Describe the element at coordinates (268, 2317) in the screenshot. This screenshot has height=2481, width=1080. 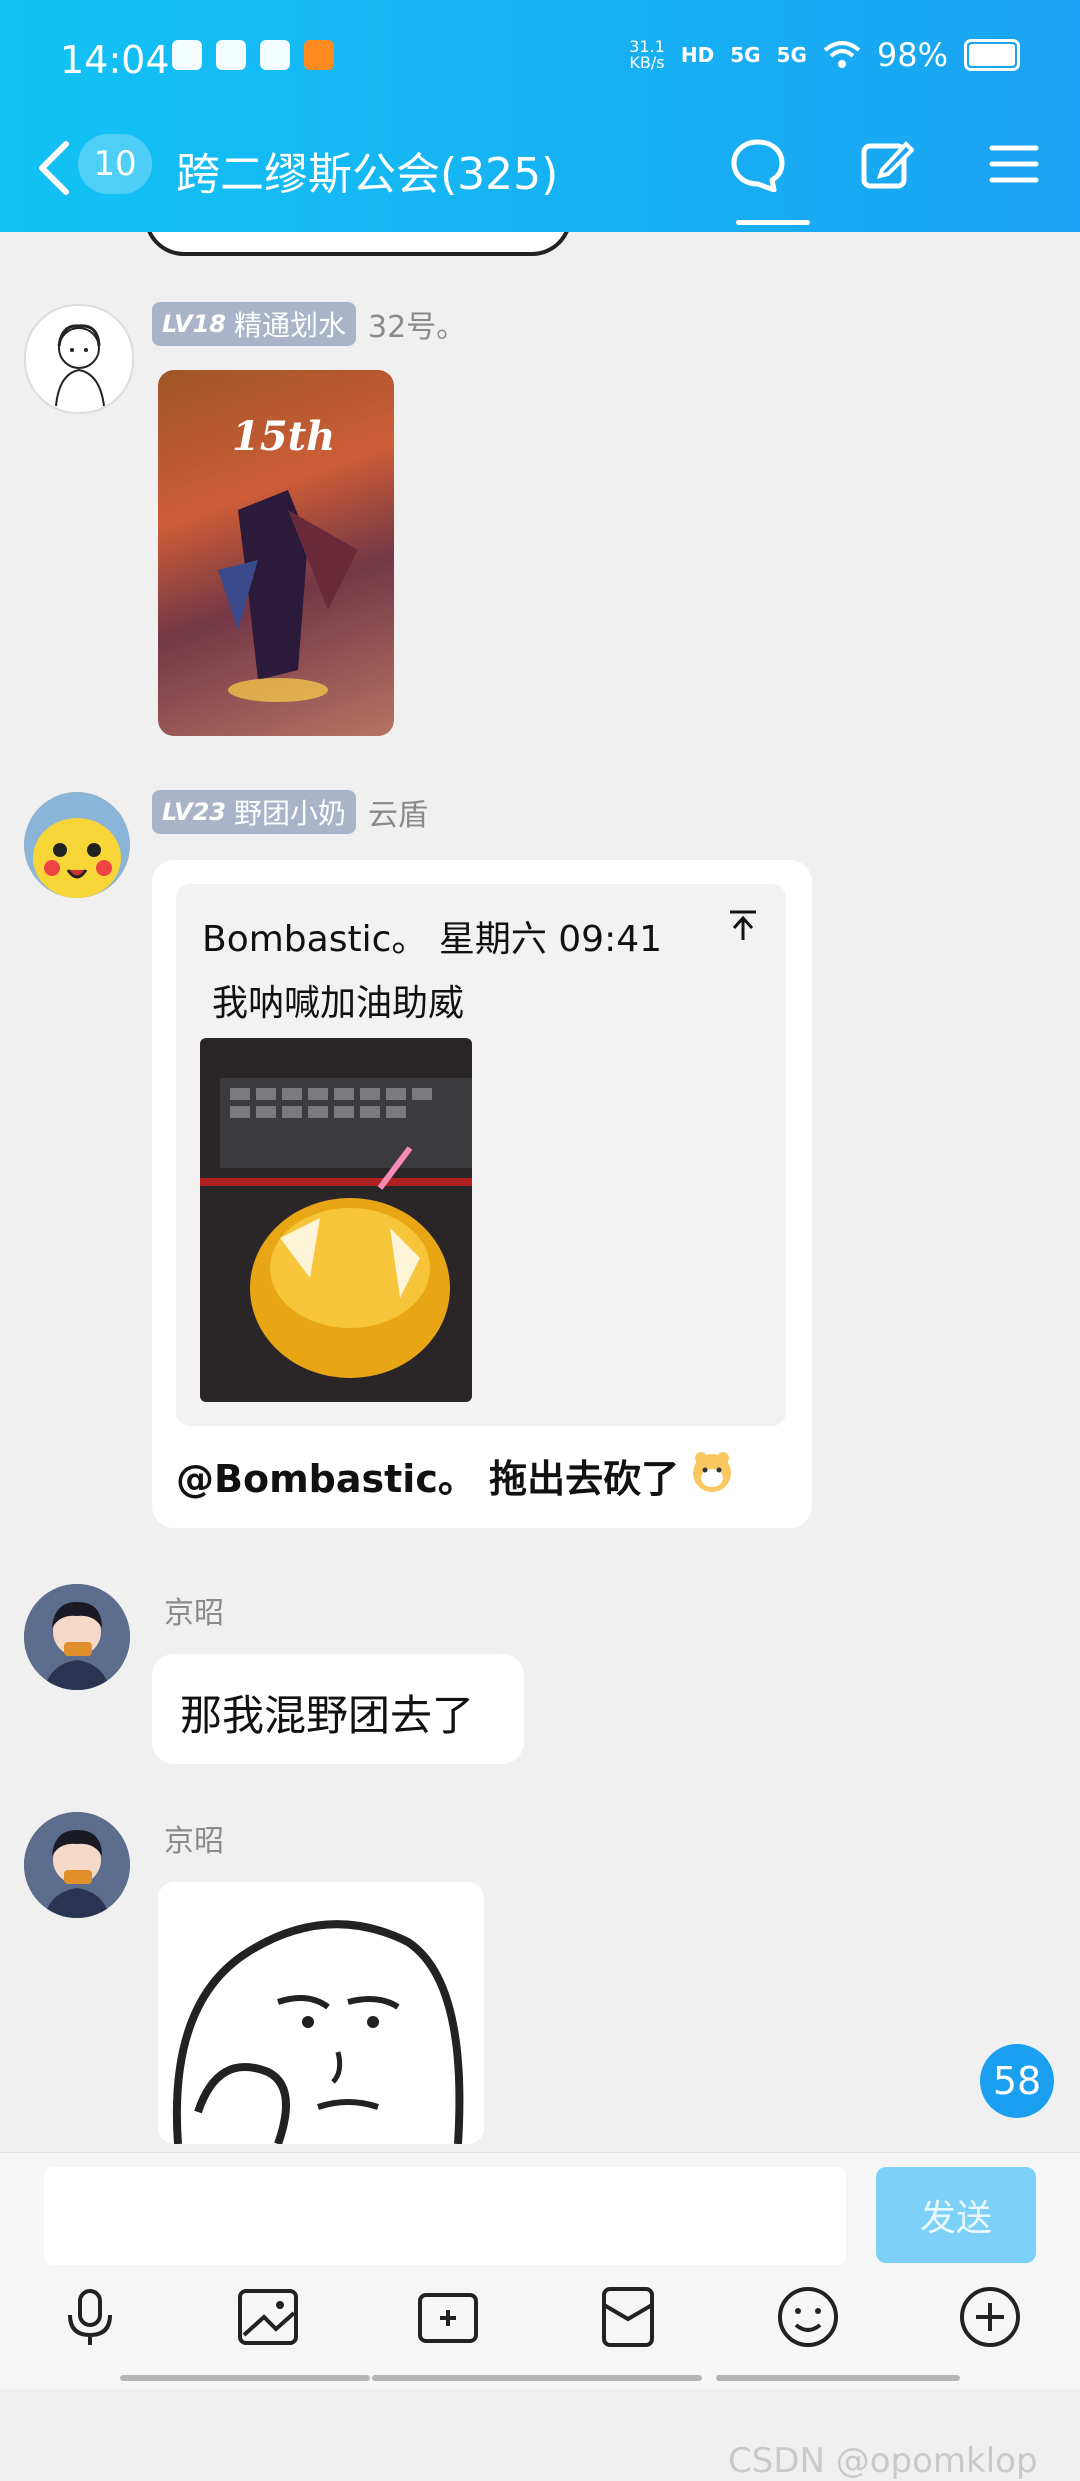
I see `image-icon` at that location.